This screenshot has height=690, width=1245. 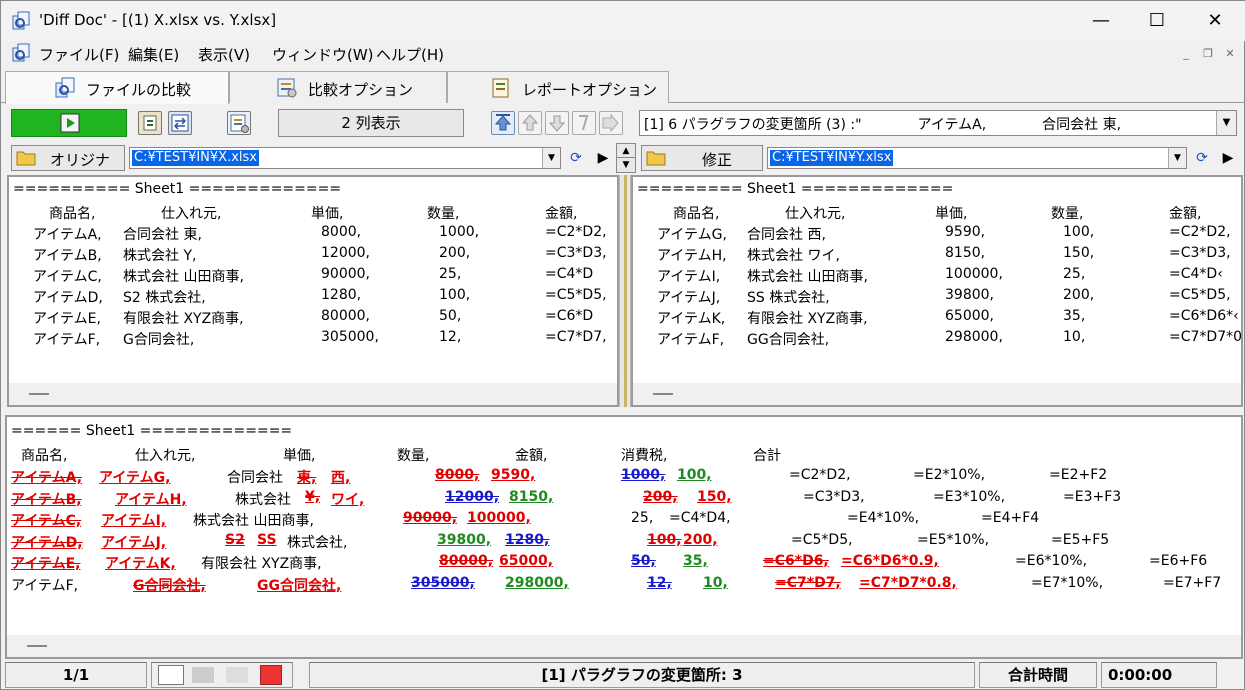 I want to click on table-cell: 100,, so click(x=455, y=295).